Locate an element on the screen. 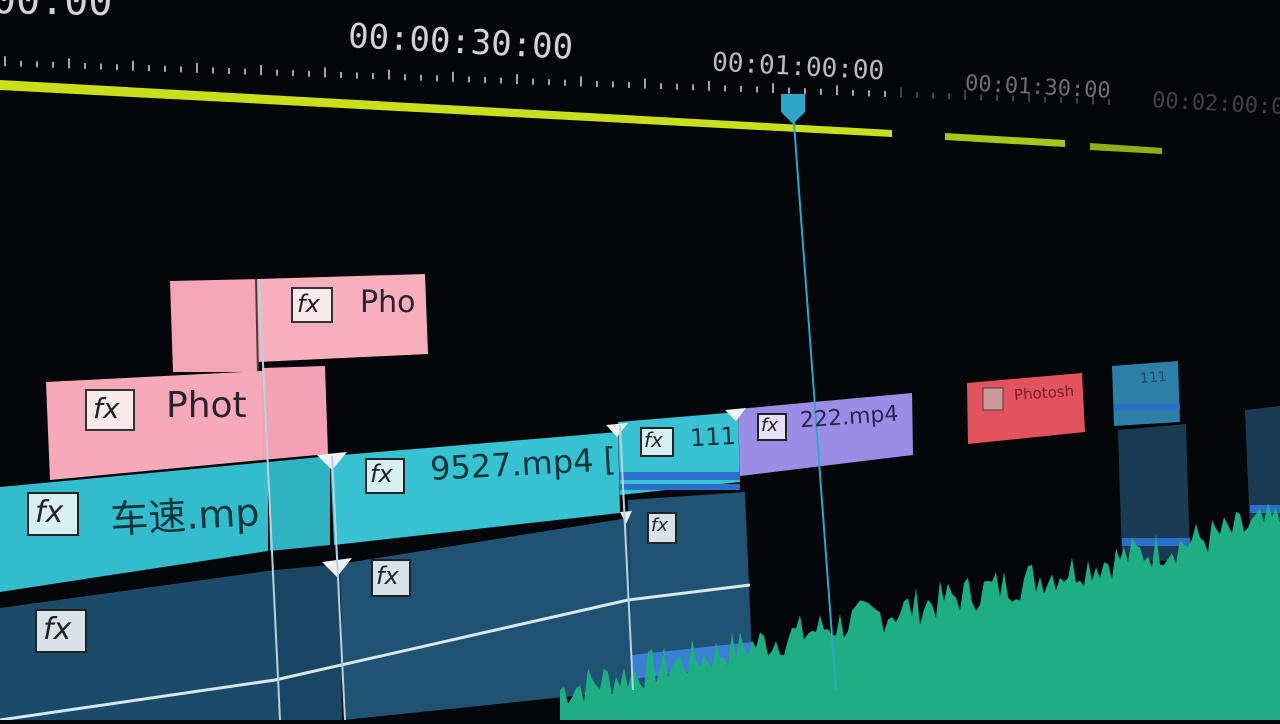 The height and width of the screenshot is (724, 1280). ruler-timecode-0: 00:00 is located at coordinates (56, 13).